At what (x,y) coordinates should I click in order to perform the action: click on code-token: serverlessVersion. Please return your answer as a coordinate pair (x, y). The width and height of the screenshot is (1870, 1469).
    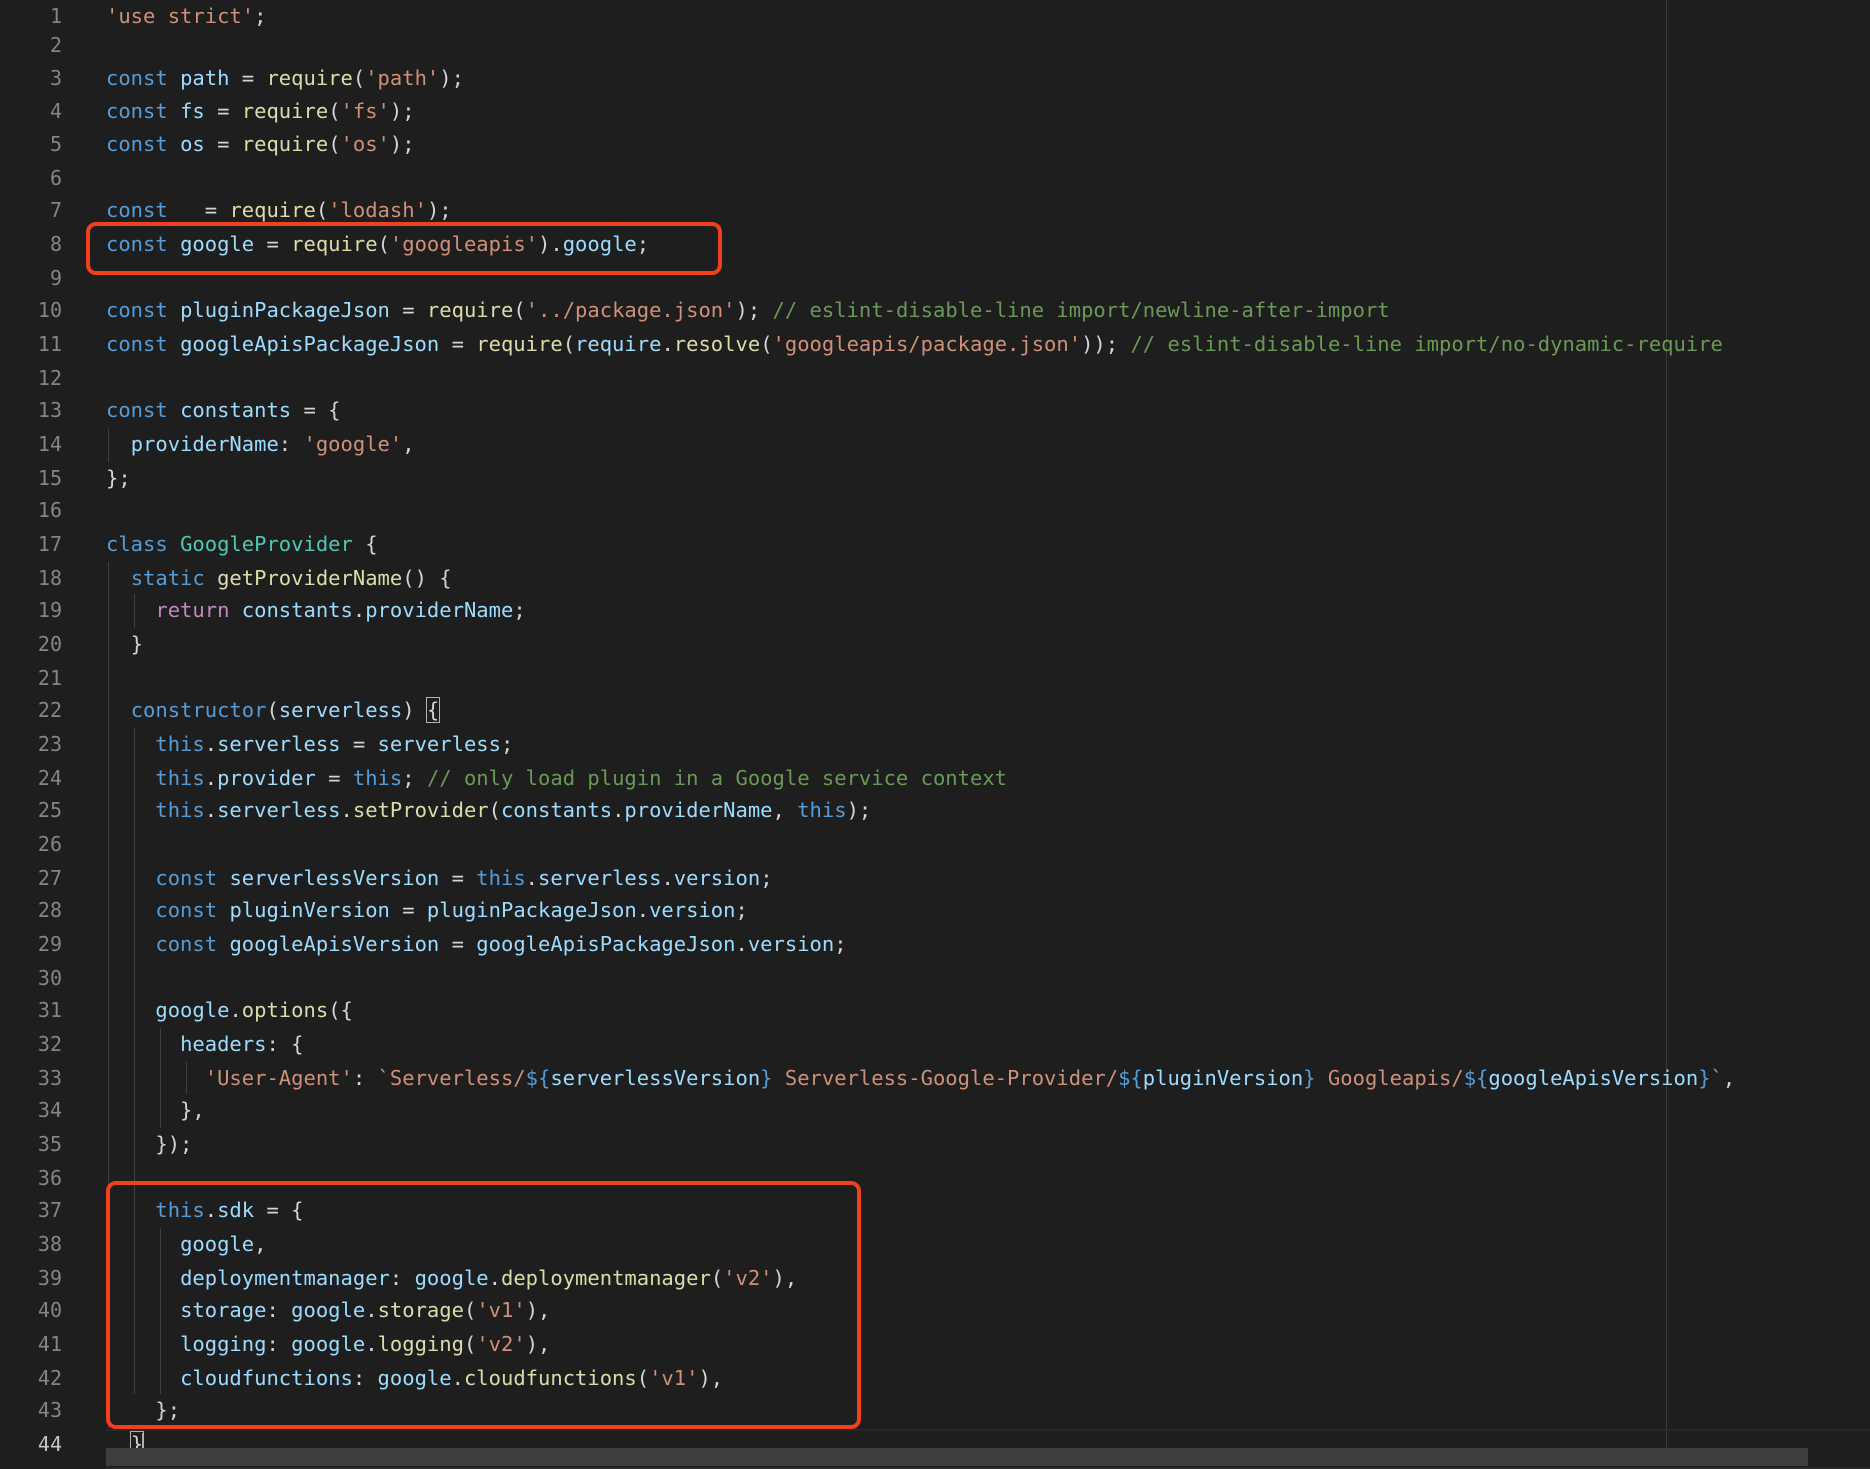
    Looking at the image, I should click on (655, 1078).